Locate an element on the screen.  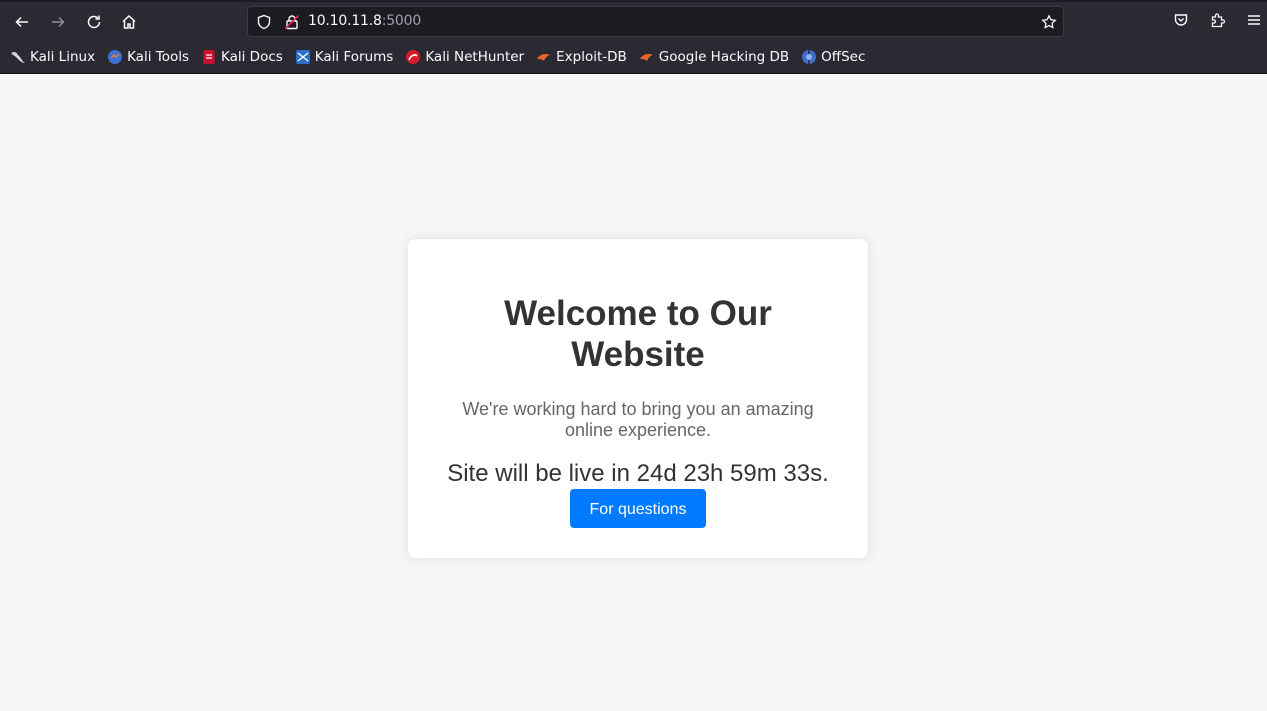
bookmark-label: OffSec is located at coordinates (843, 57).